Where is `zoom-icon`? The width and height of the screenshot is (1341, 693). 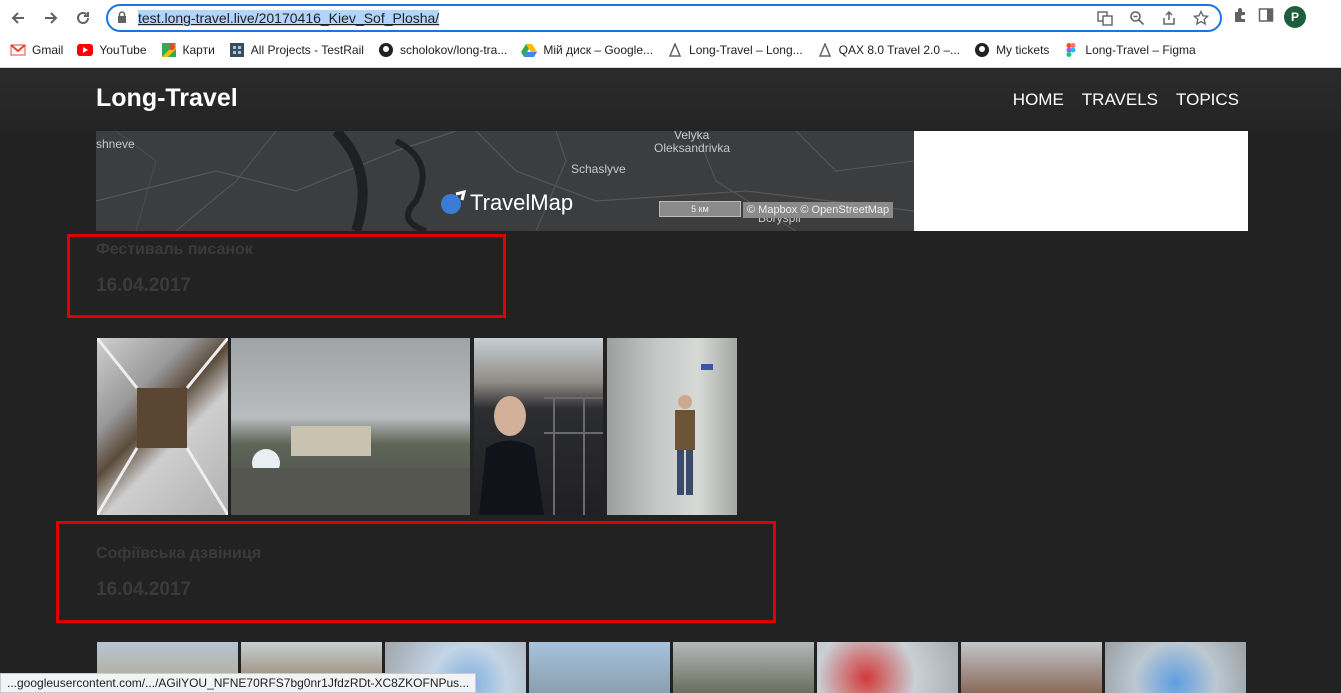 zoom-icon is located at coordinates (1137, 18).